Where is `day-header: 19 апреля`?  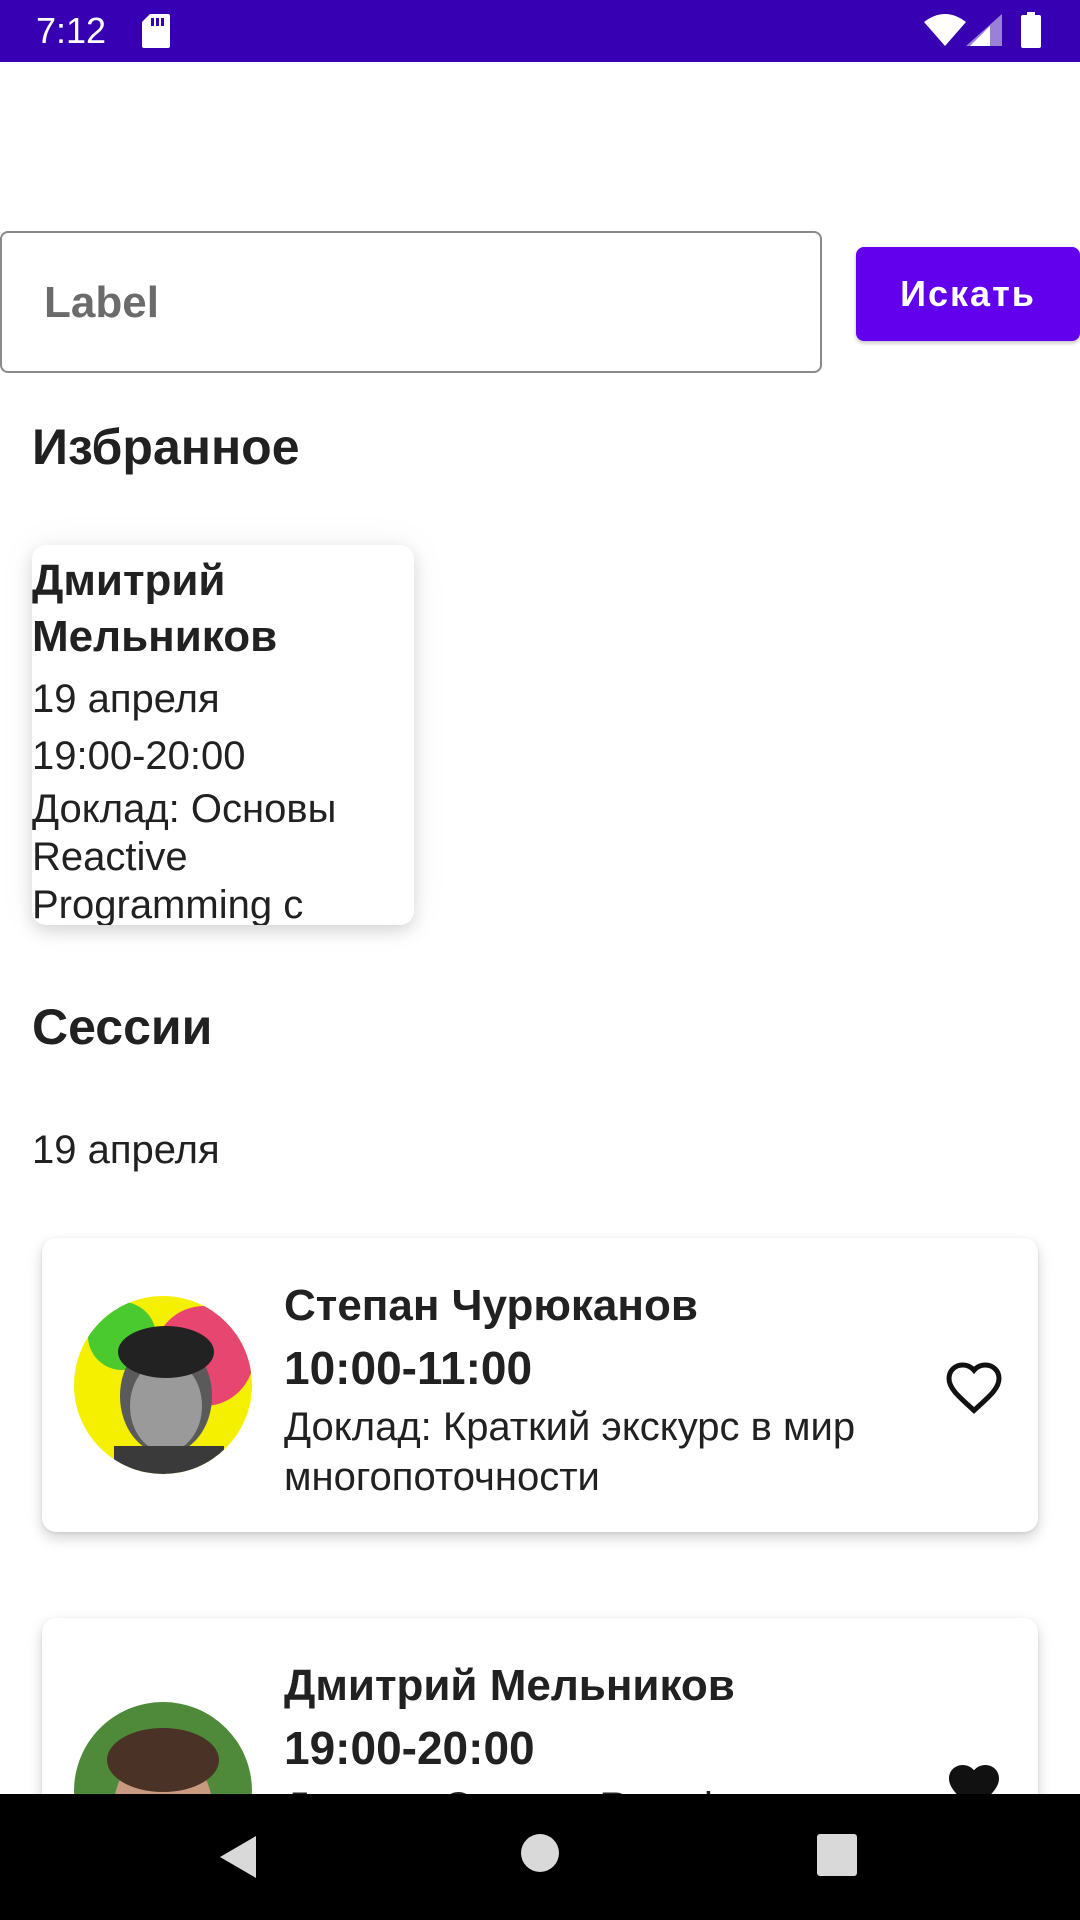 day-header: 19 апреля is located at coordinates (126, 1150).